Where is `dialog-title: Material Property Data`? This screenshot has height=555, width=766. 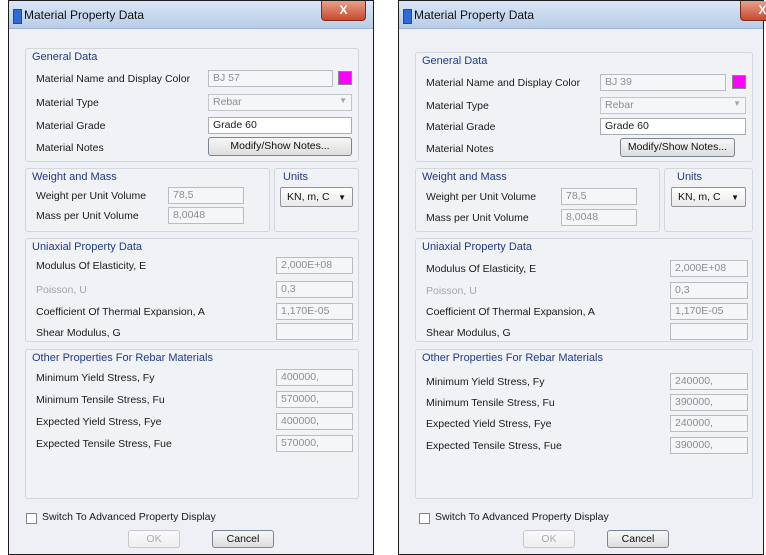
dialog-title: Material Property Data is located at coordinates (84, 15).